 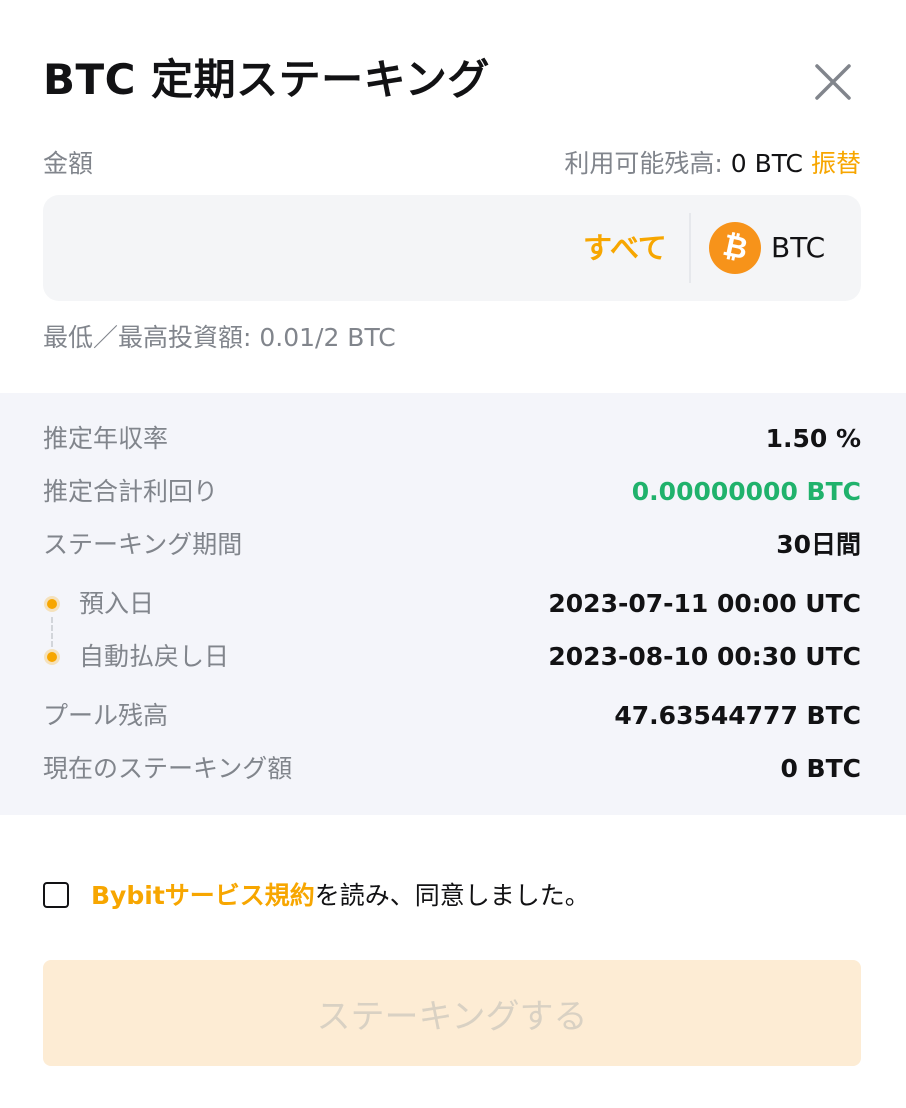 I want to click on yield-value: 0.00000000 BTC, so click(x=746, y=491).